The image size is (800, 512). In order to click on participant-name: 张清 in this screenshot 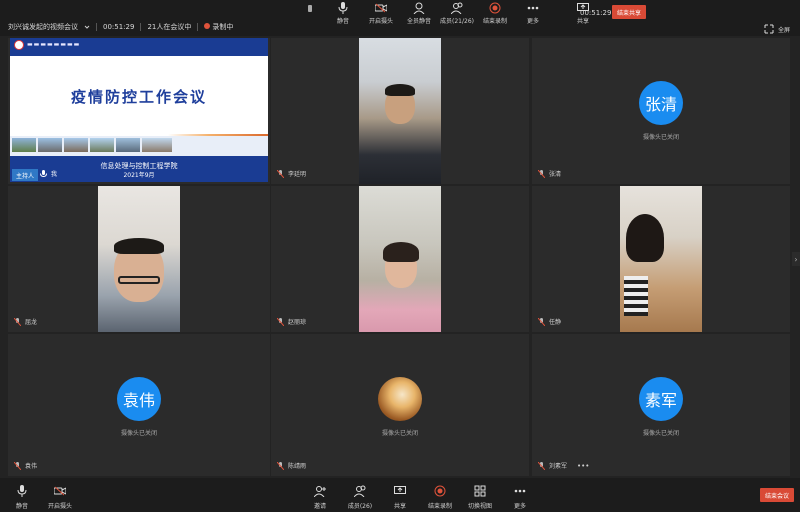, I will do `click(555, 174)`.